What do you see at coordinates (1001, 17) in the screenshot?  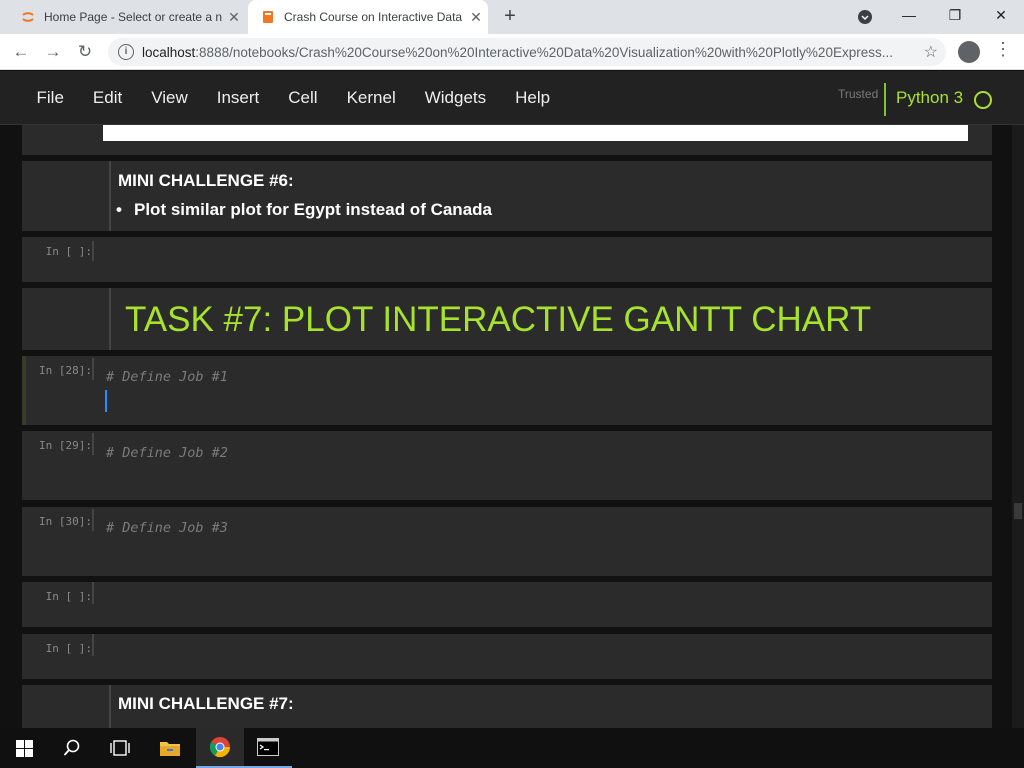 I see `window-close-button: ✕` at bounding box center [1001, 17].